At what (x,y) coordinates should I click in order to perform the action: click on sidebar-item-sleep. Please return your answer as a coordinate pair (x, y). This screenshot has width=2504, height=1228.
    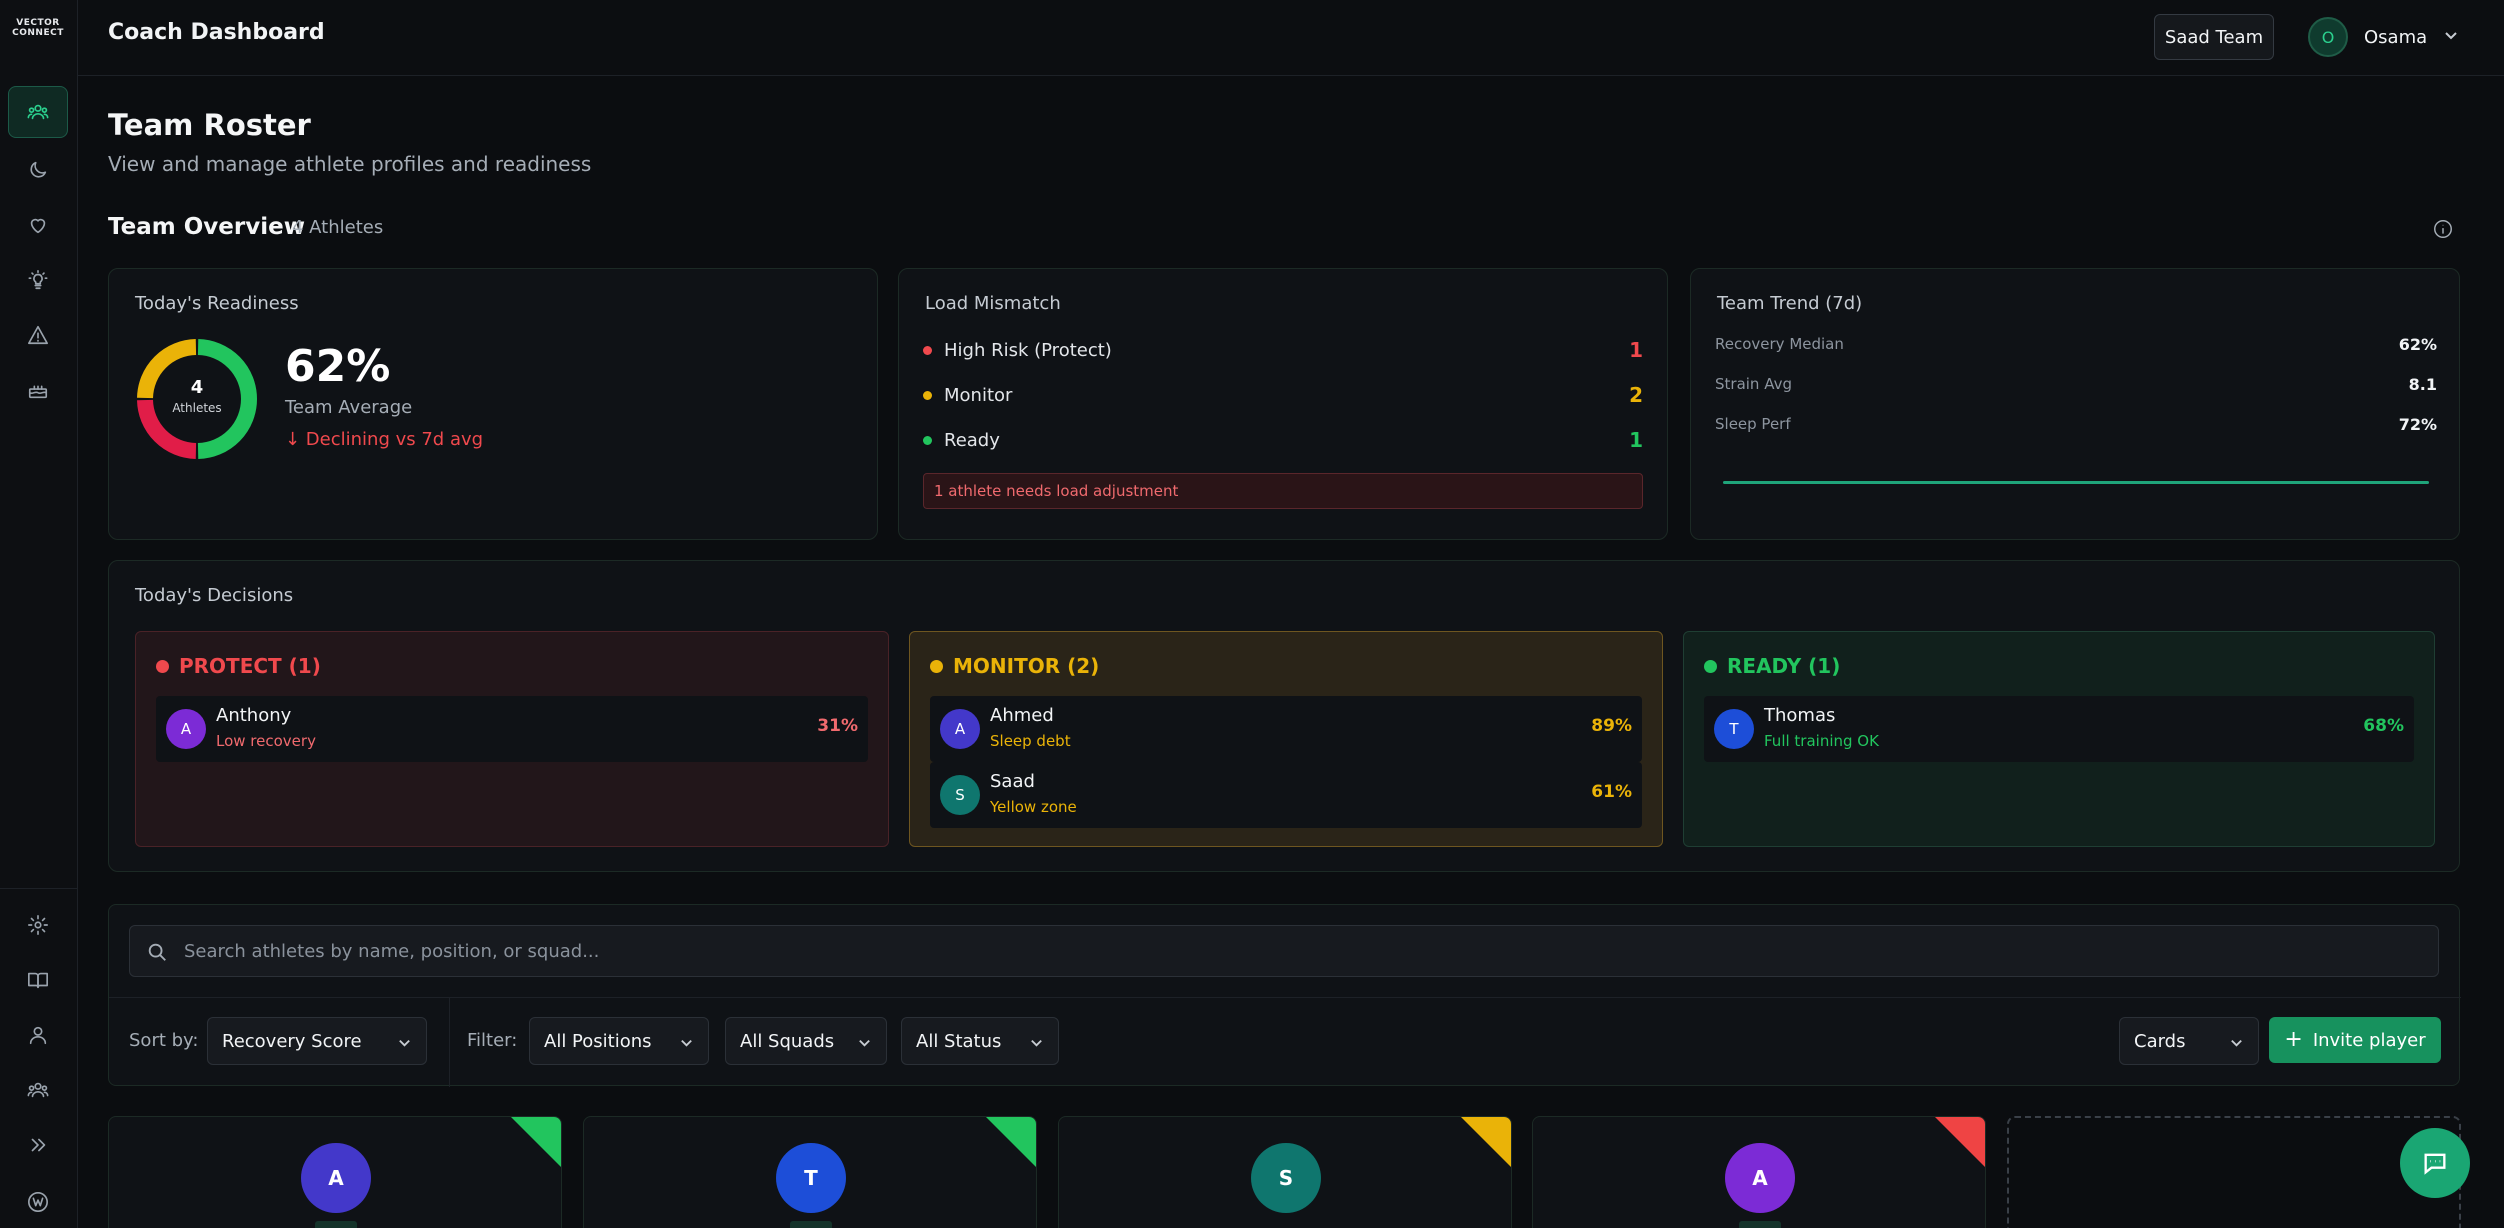
    Looking at the image, I should click on (38, 170).